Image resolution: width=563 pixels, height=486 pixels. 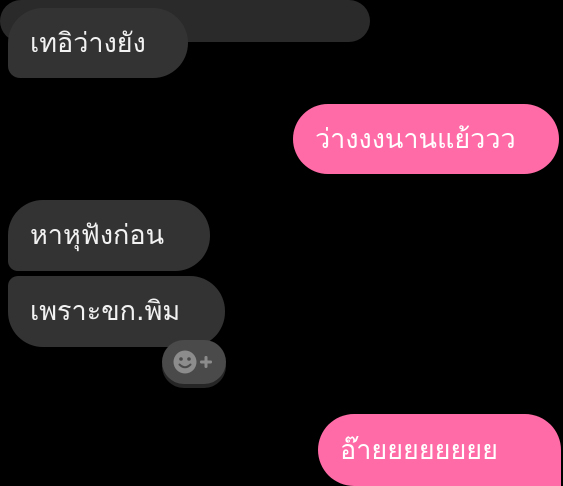 I want to click on message-text: ว่างงงนานแย้ววว, so click(x=415, y=139).